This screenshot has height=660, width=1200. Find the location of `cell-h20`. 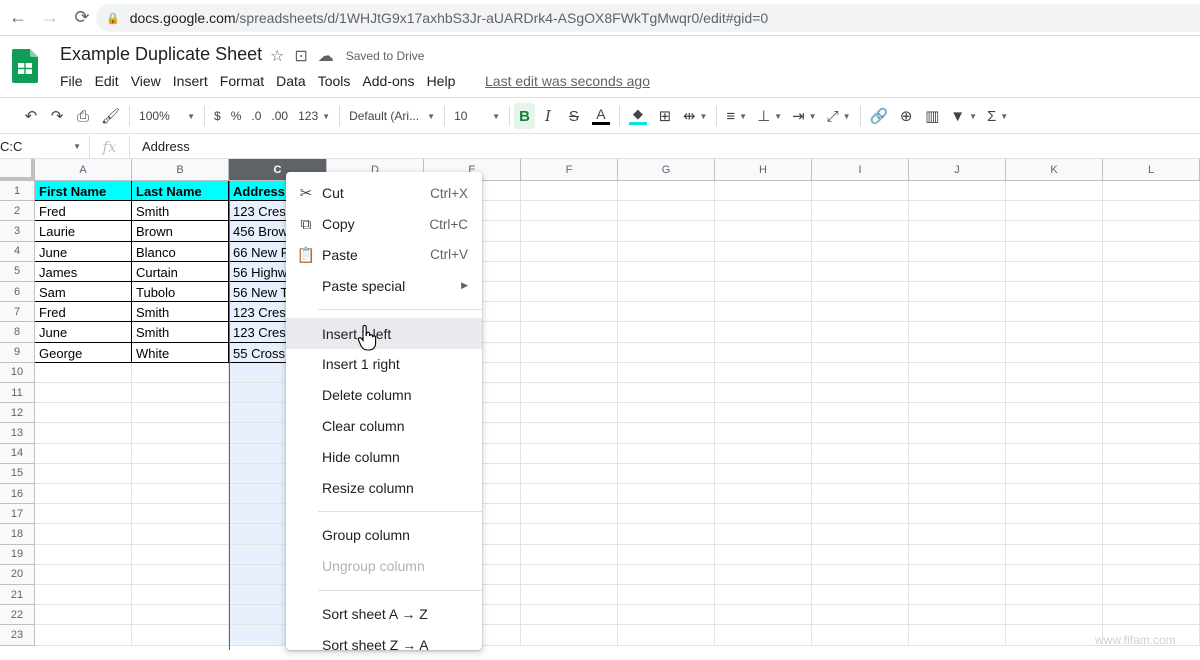

cell-h20 is located at coordinates (763, 574).